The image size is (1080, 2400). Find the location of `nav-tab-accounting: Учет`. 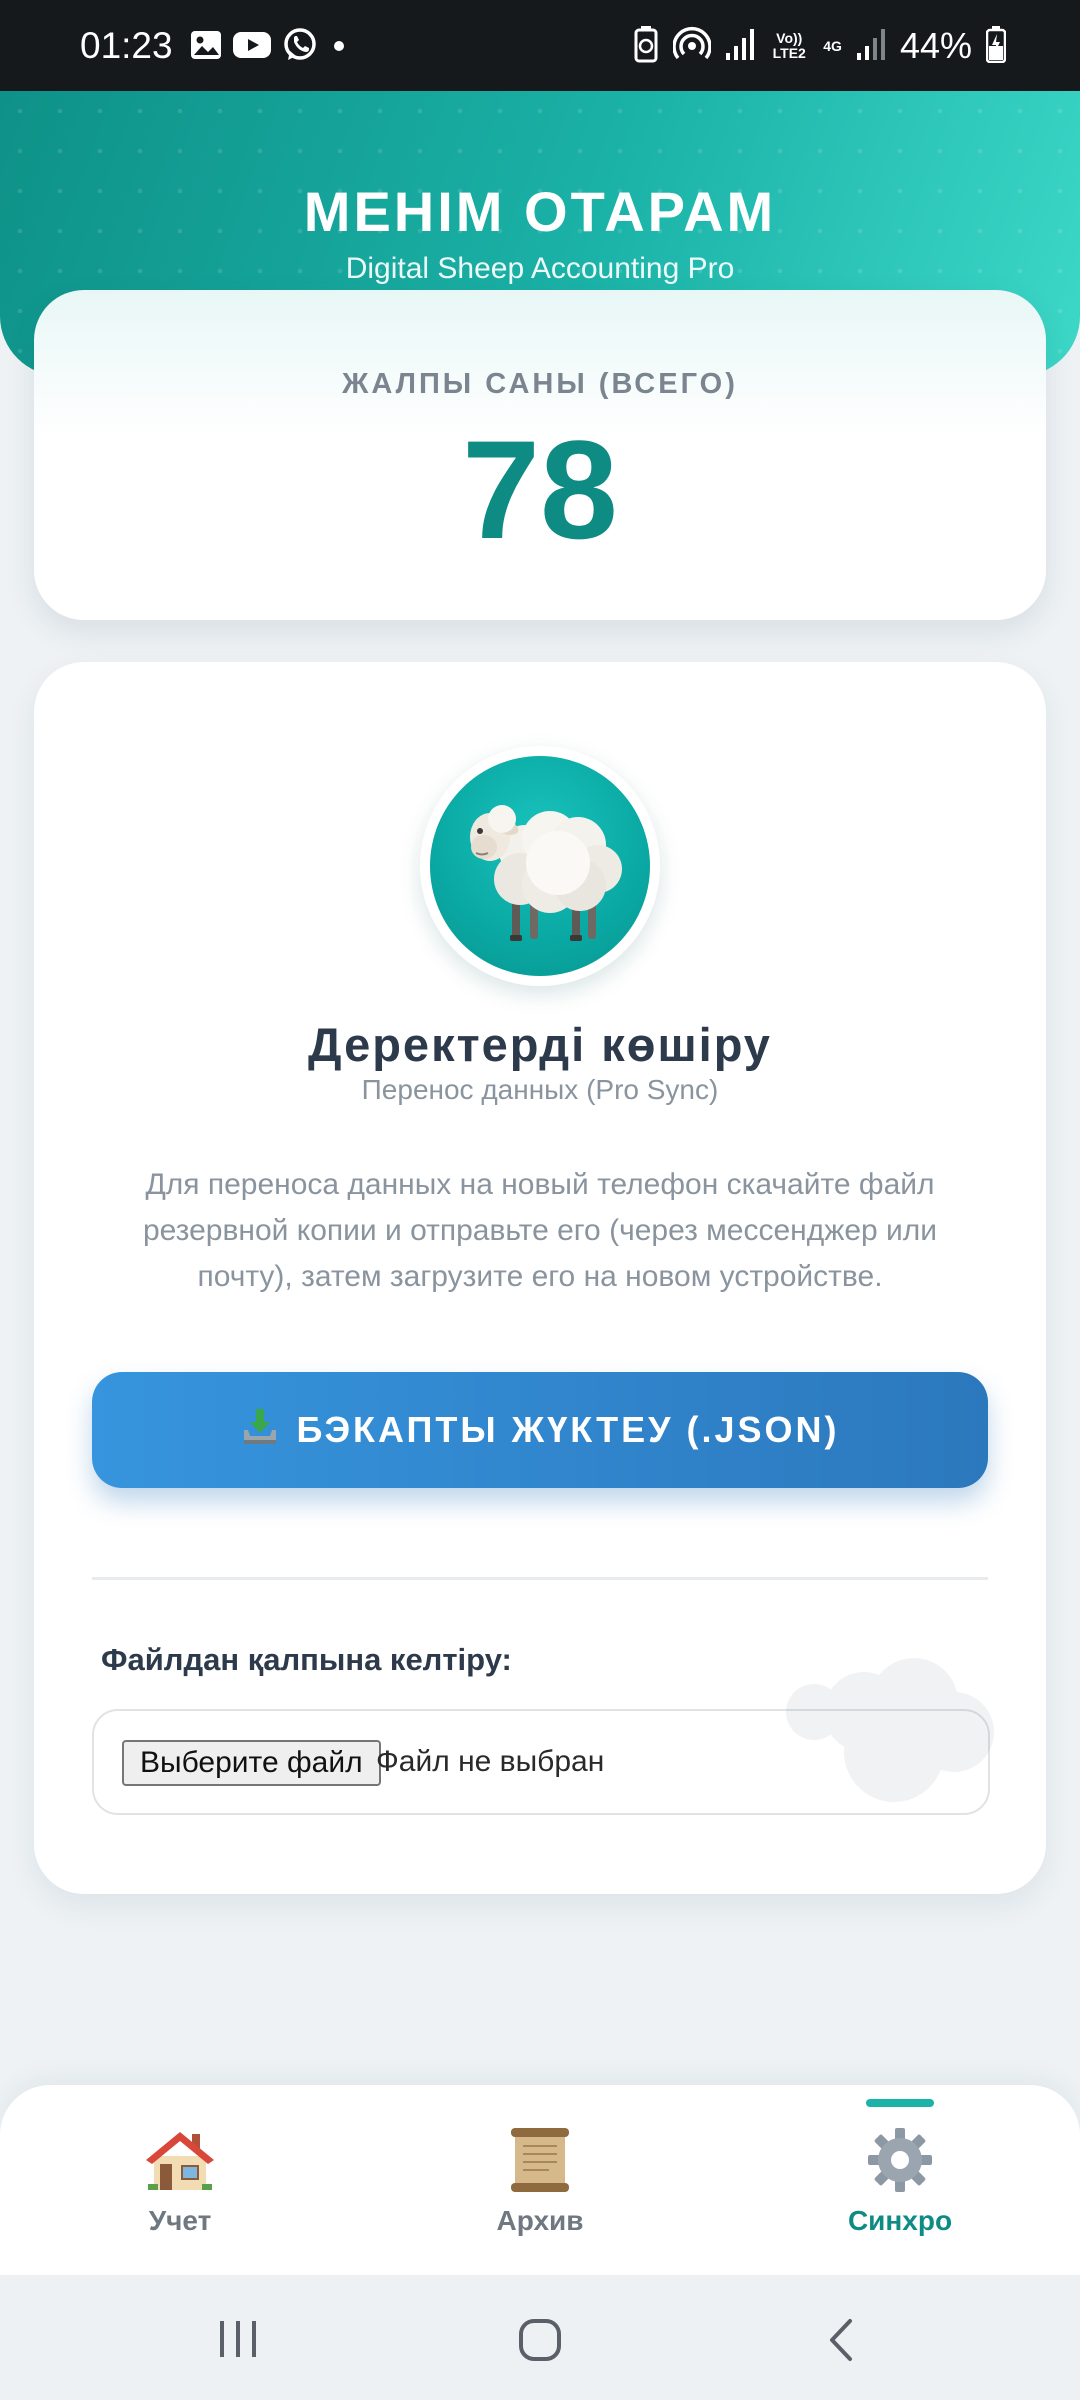

nav-tab-accounting: Учет is located at coordinates (180, 2180).